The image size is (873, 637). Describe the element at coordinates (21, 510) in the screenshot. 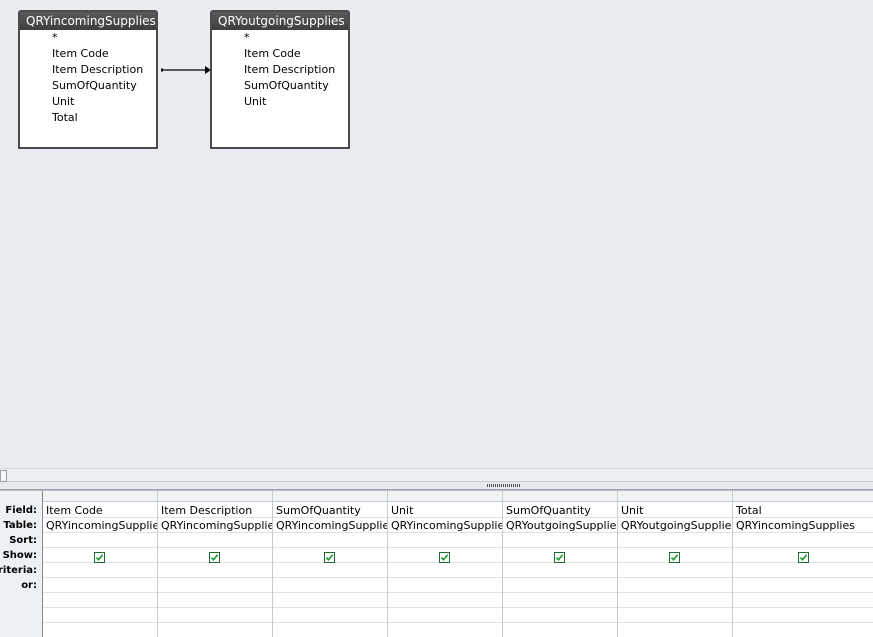

I see `row-label-field: Field:` at that location.